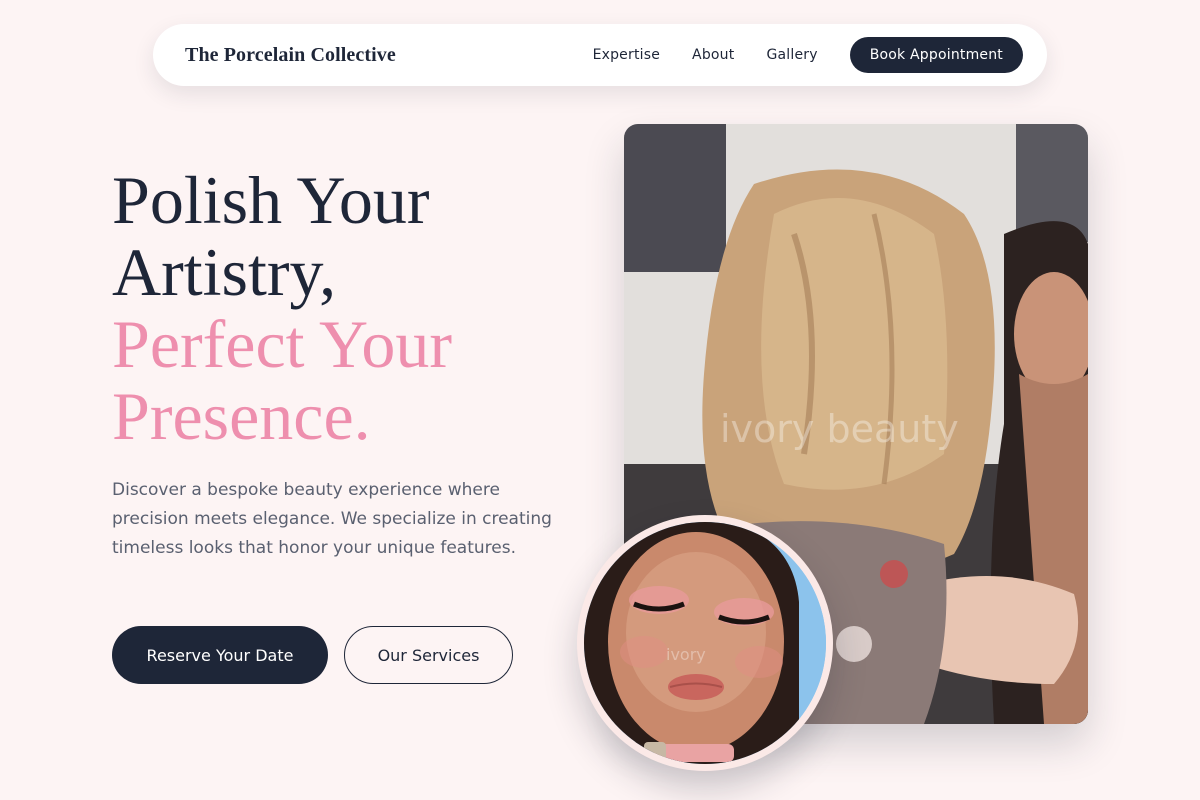 The image size is (1200, 800). What do you see at coordinates (936, 55) in the screenshot?
I see `book-appointment-button: Book Appointment` at bounding box center [936, 55].